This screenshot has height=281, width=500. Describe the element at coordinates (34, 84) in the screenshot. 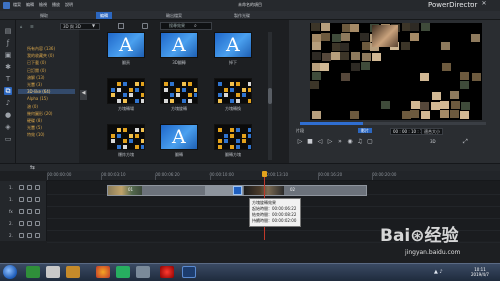

I see `category-item: 光暈 (3)` at that location.